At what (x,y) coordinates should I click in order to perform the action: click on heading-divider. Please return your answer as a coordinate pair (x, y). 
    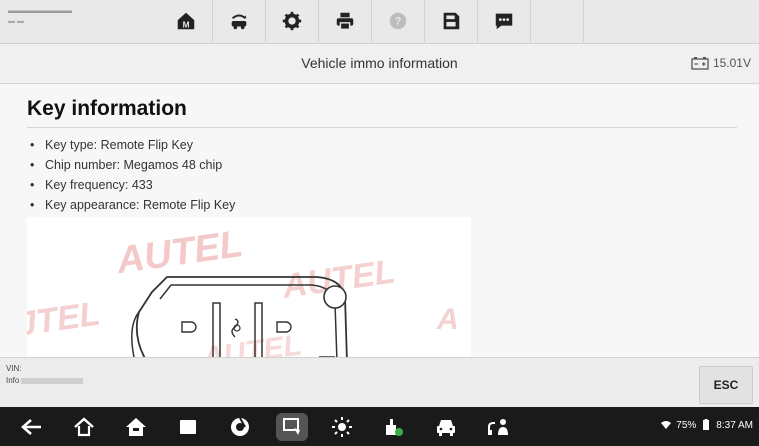
    Looking at the image, I should click on (382, 127).